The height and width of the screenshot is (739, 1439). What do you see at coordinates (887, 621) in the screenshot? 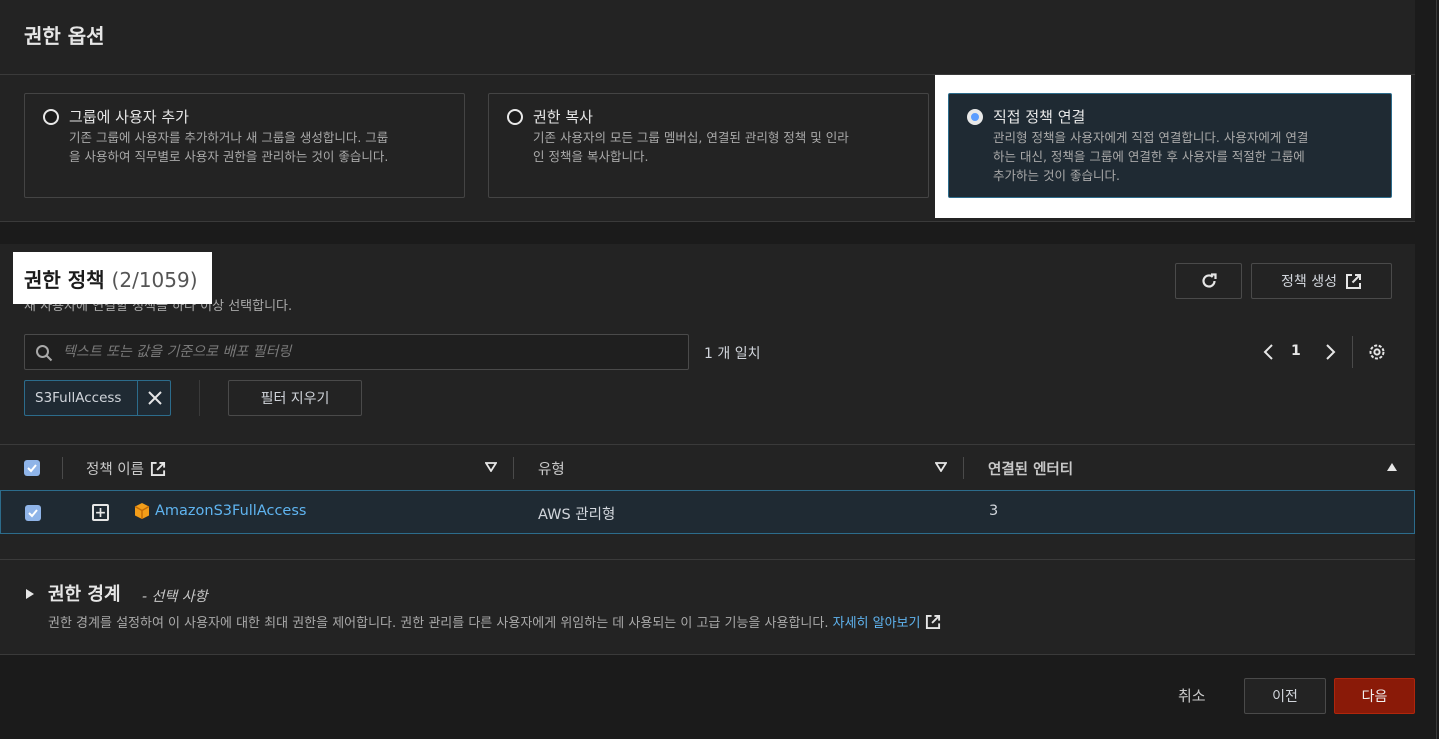
I see `learn-more-link: 자세히 알아보기` at bounding box center [887, 621].